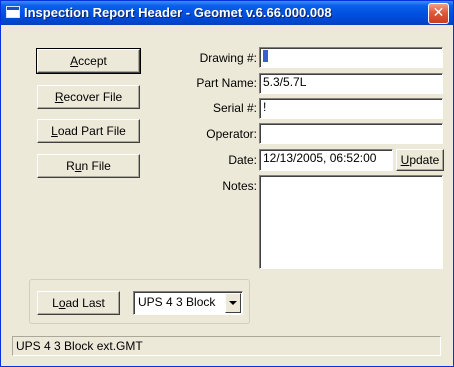 The image size is (454, 367). I want to click on last-file-dropdown: UPS 4 3 Block, so click(188, 303).